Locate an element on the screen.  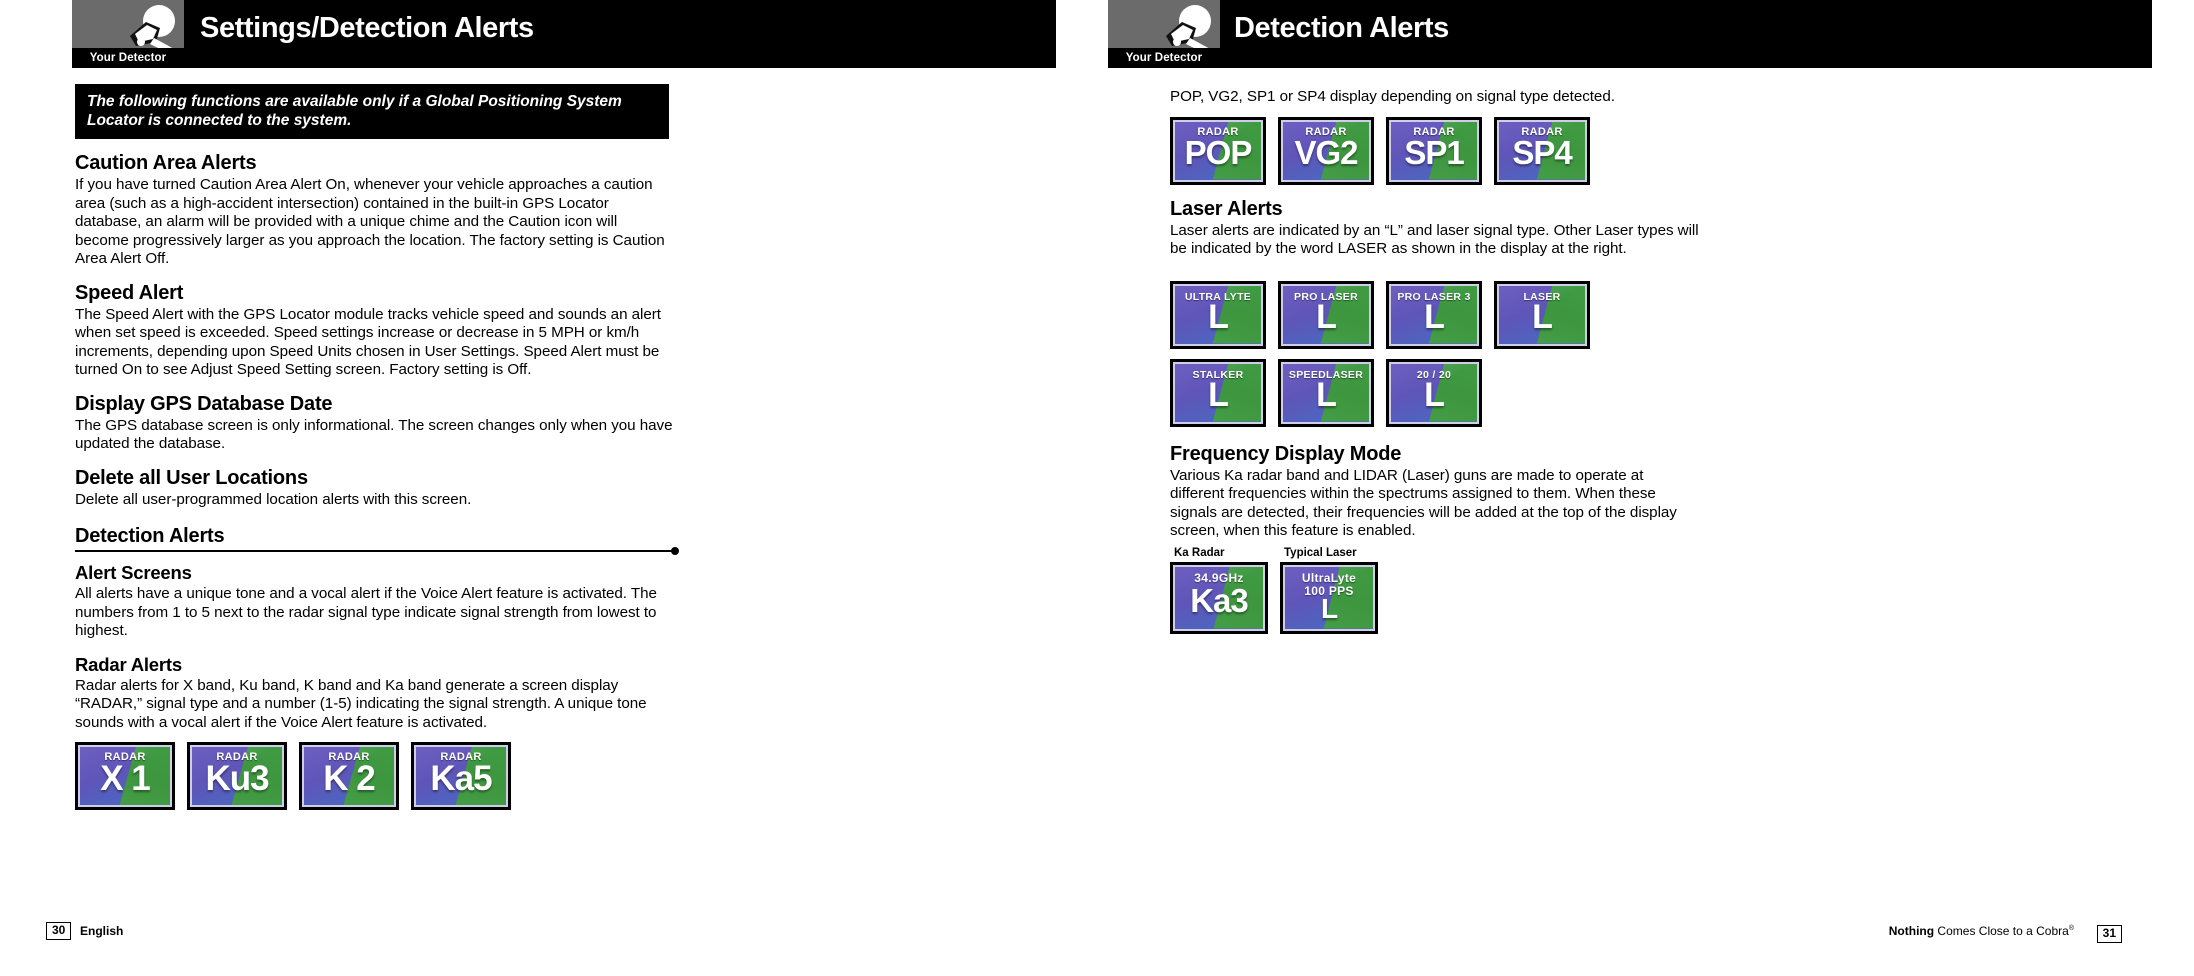
signal-type-tile: RADAR SP4 is located at coordinates (1542, 150).